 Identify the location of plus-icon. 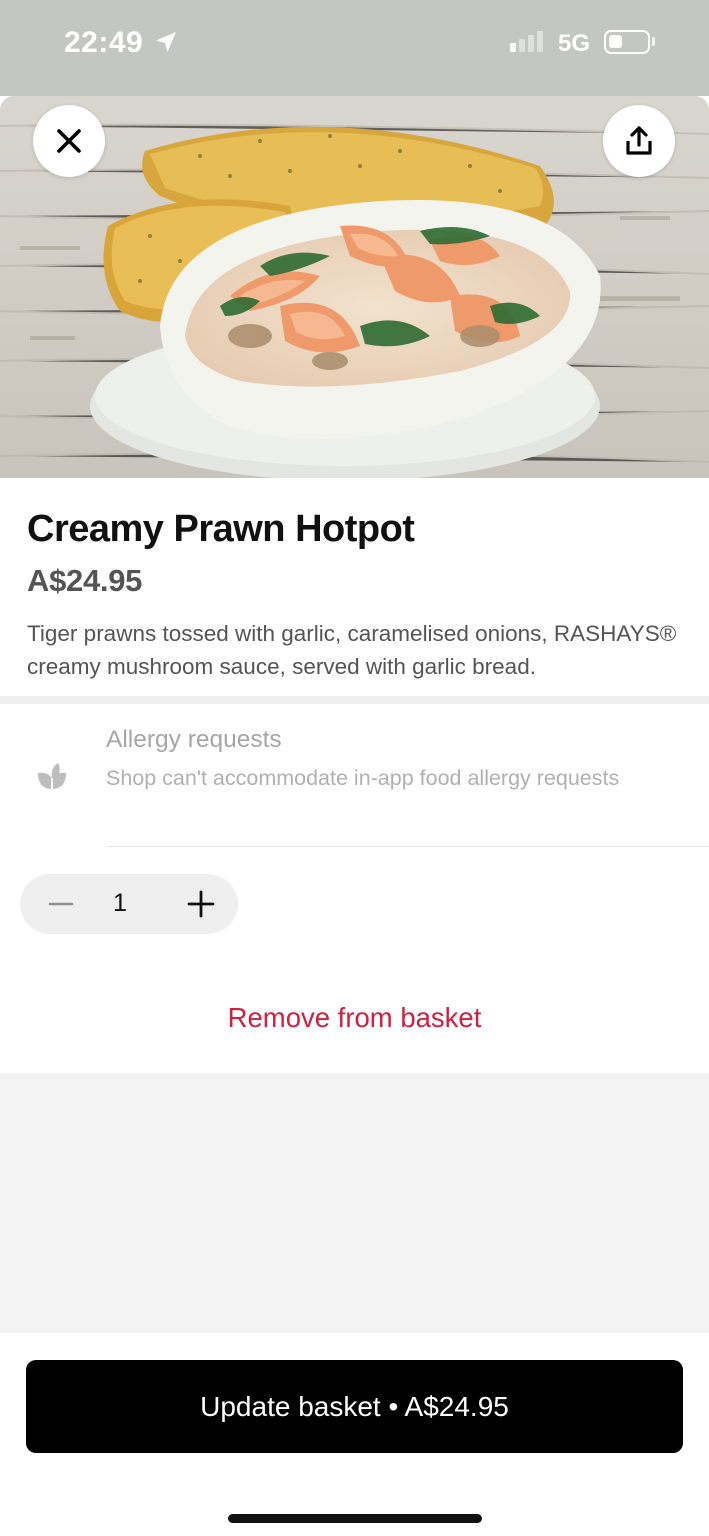
(201, 904).